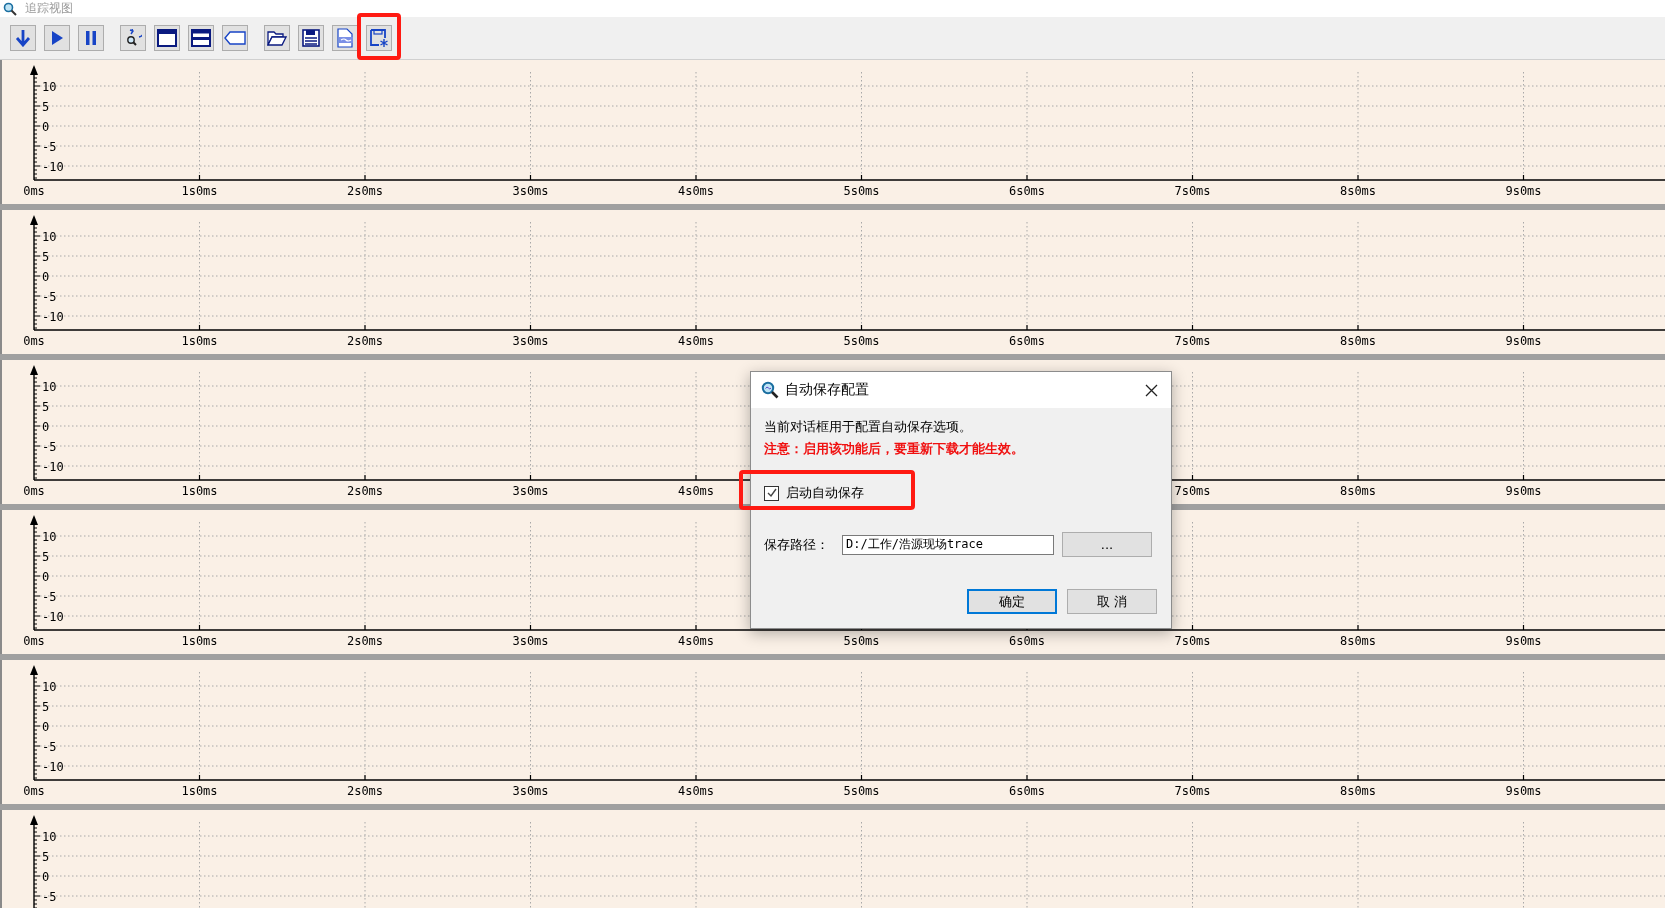  What do you see at coordinates (771, 493) in the screenshot?
I see `checkbox` at bounding box center [771, 493].